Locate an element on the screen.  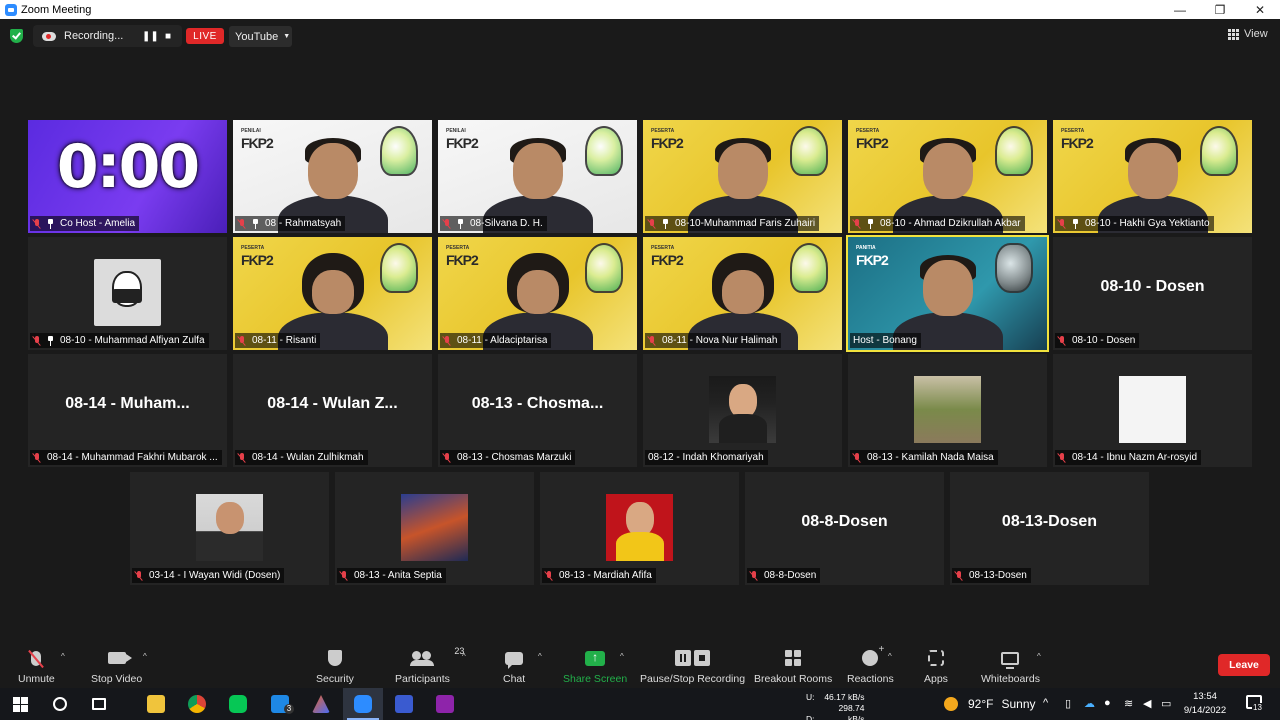
audio-options-caret-icon: ^ is located at coordinates (63, 656).